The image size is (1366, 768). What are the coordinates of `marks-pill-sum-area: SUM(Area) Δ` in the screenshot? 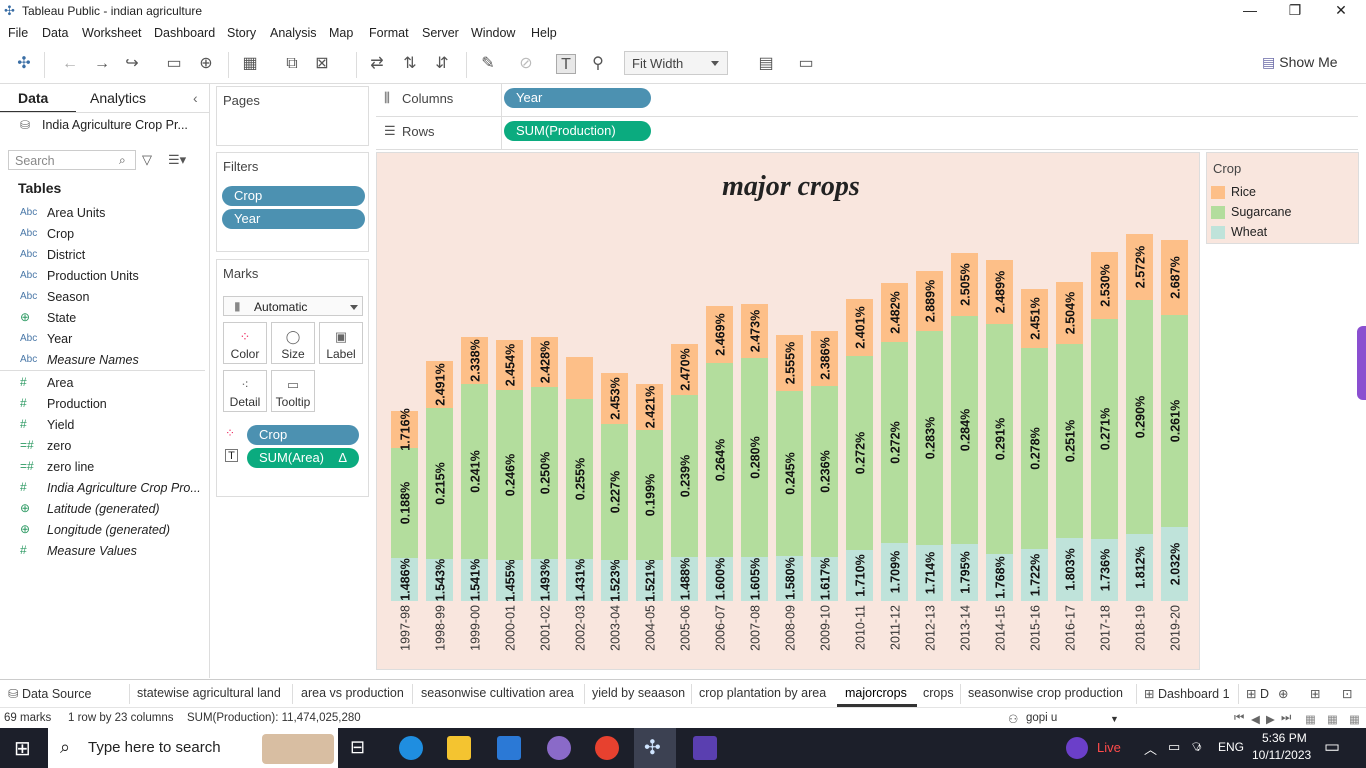 It's located at (303, 458).